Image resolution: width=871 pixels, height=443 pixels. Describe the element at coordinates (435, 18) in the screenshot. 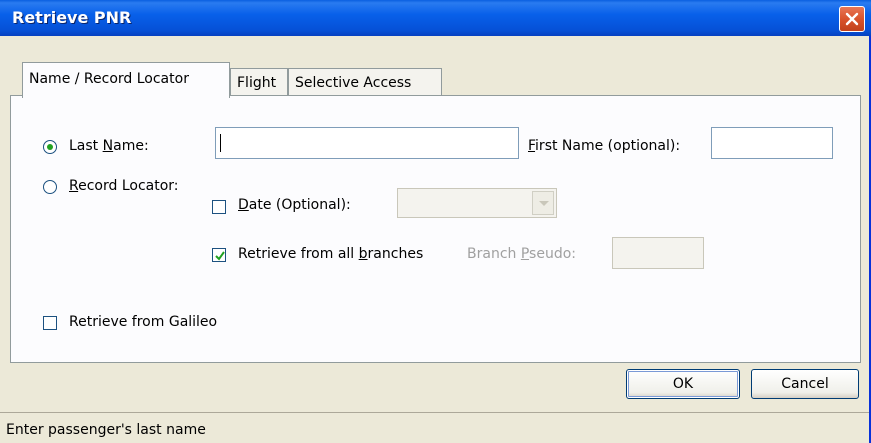

I see `title-bar: Retrieve PNR` at that location.